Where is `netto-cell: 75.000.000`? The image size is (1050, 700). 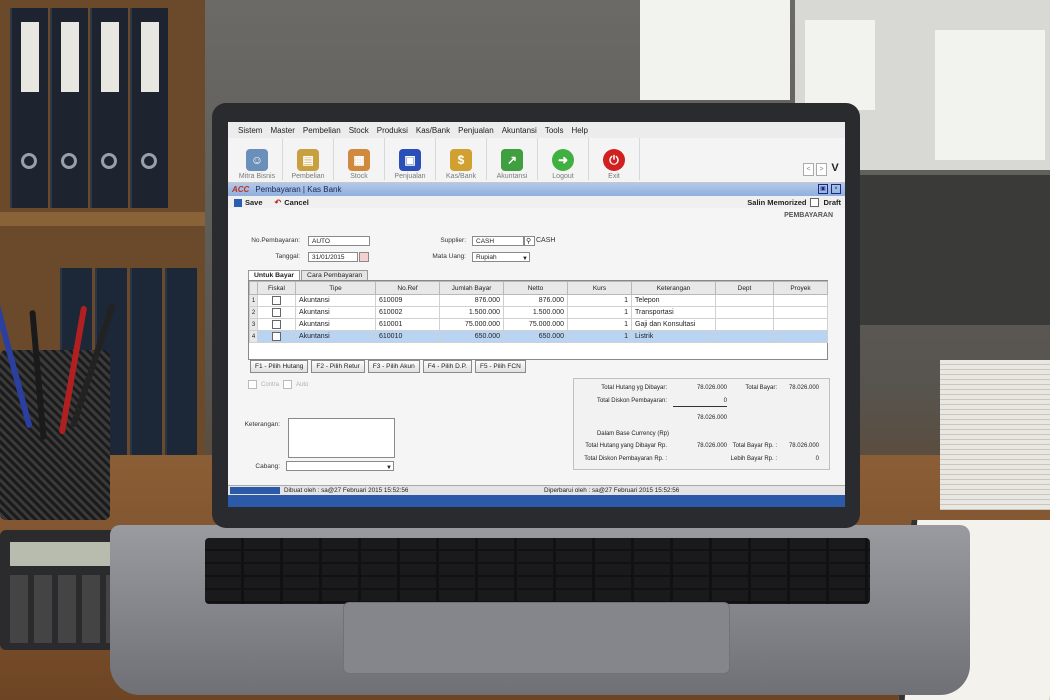
netto-cell: 75.000.000 is located at coordinates (535, 324).